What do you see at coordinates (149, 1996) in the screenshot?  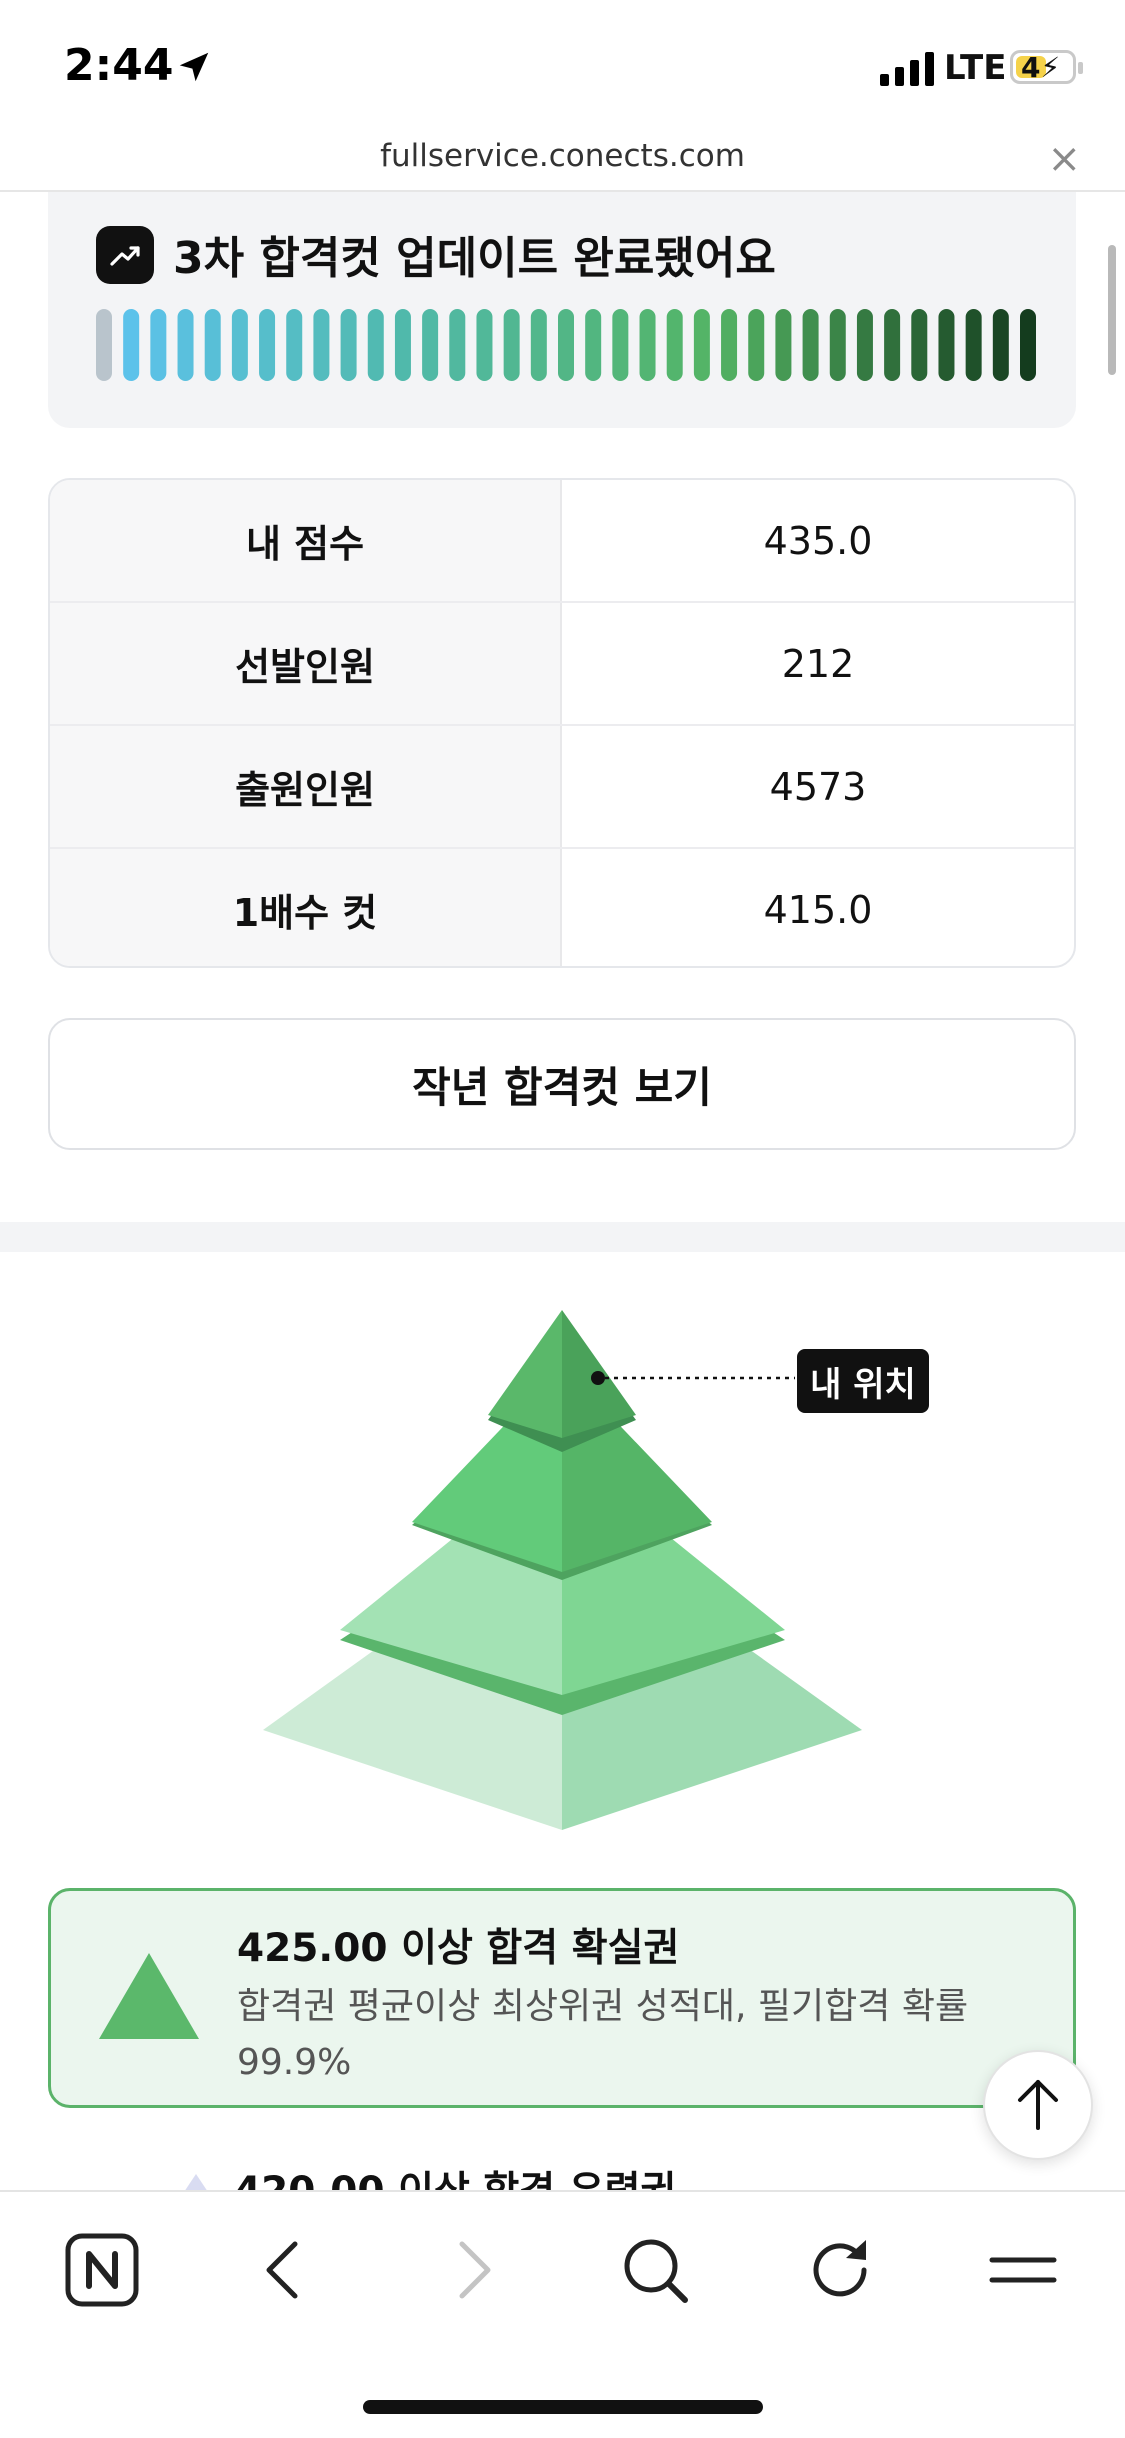 I see `triangle-icon` at bounding box center [149, 1996].